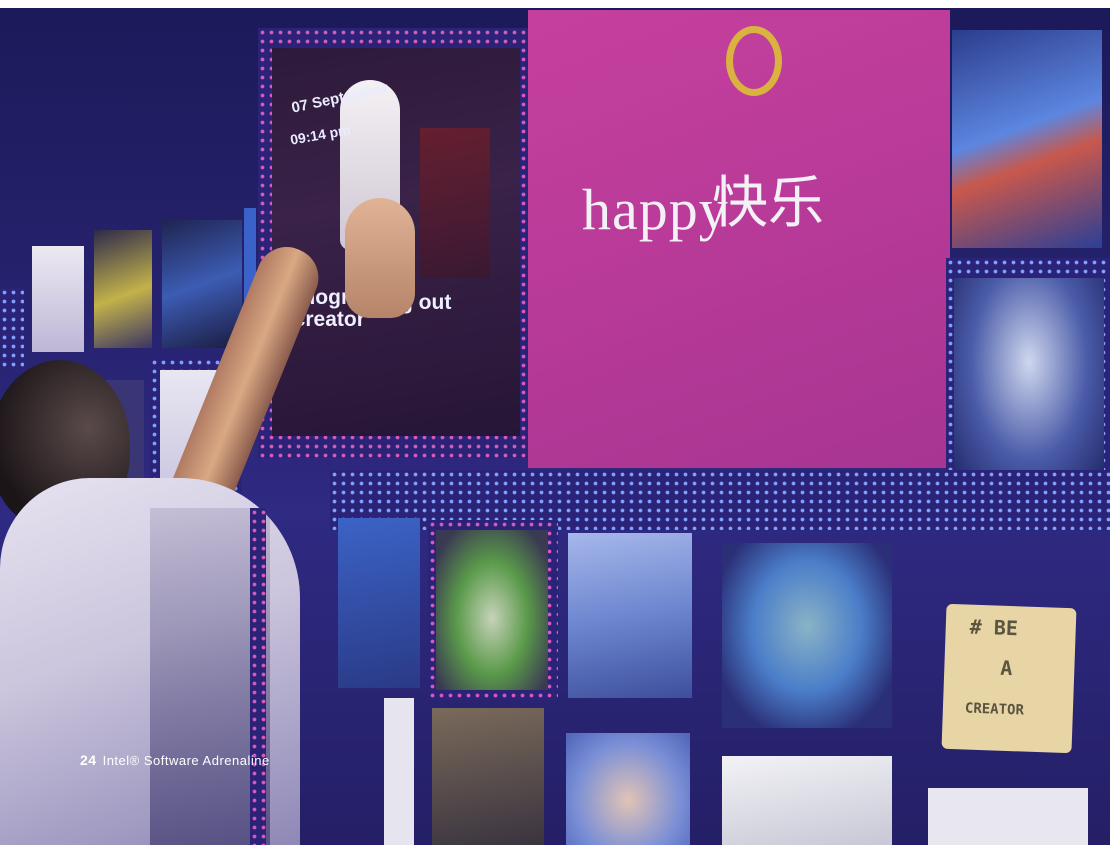 The image size is (1110, 845). What do you see at coordinates (807, 800) in the screenshot?
I see `photo-tile-bottom-bw` at bounding box center [807, 800].